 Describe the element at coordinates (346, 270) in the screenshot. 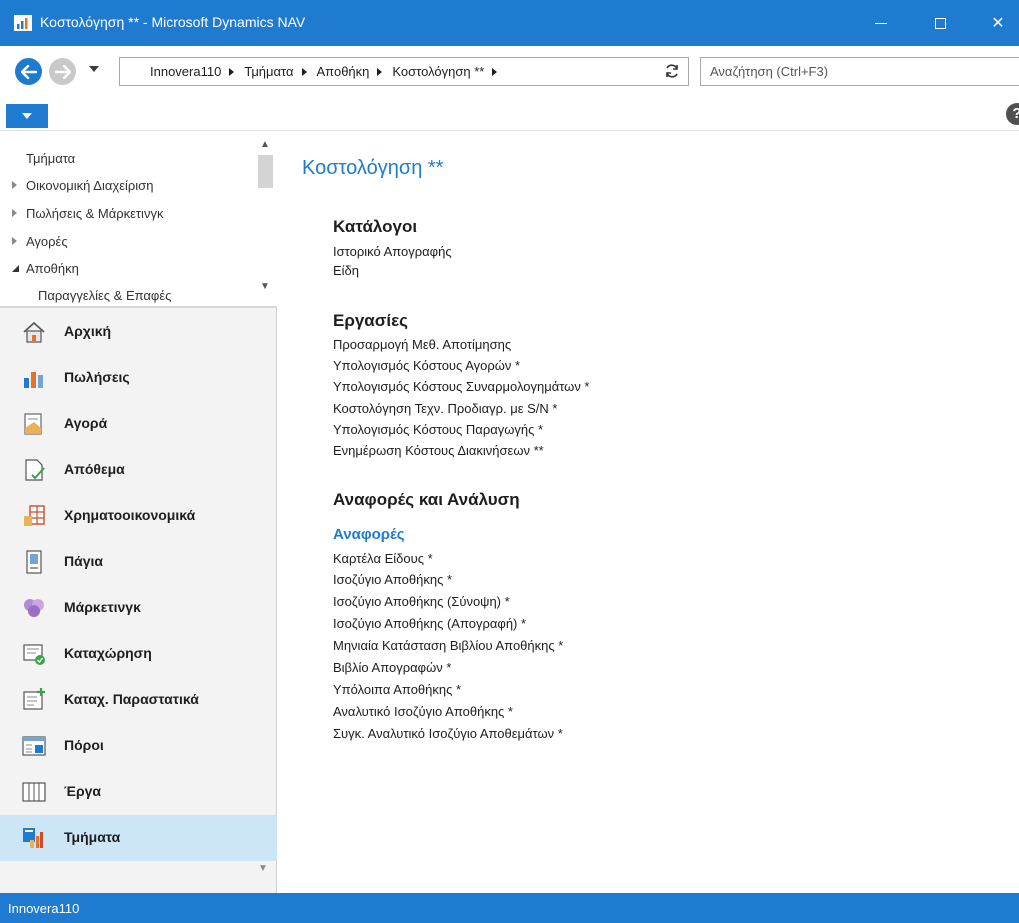

I see `link-item: Είδη` at that location.